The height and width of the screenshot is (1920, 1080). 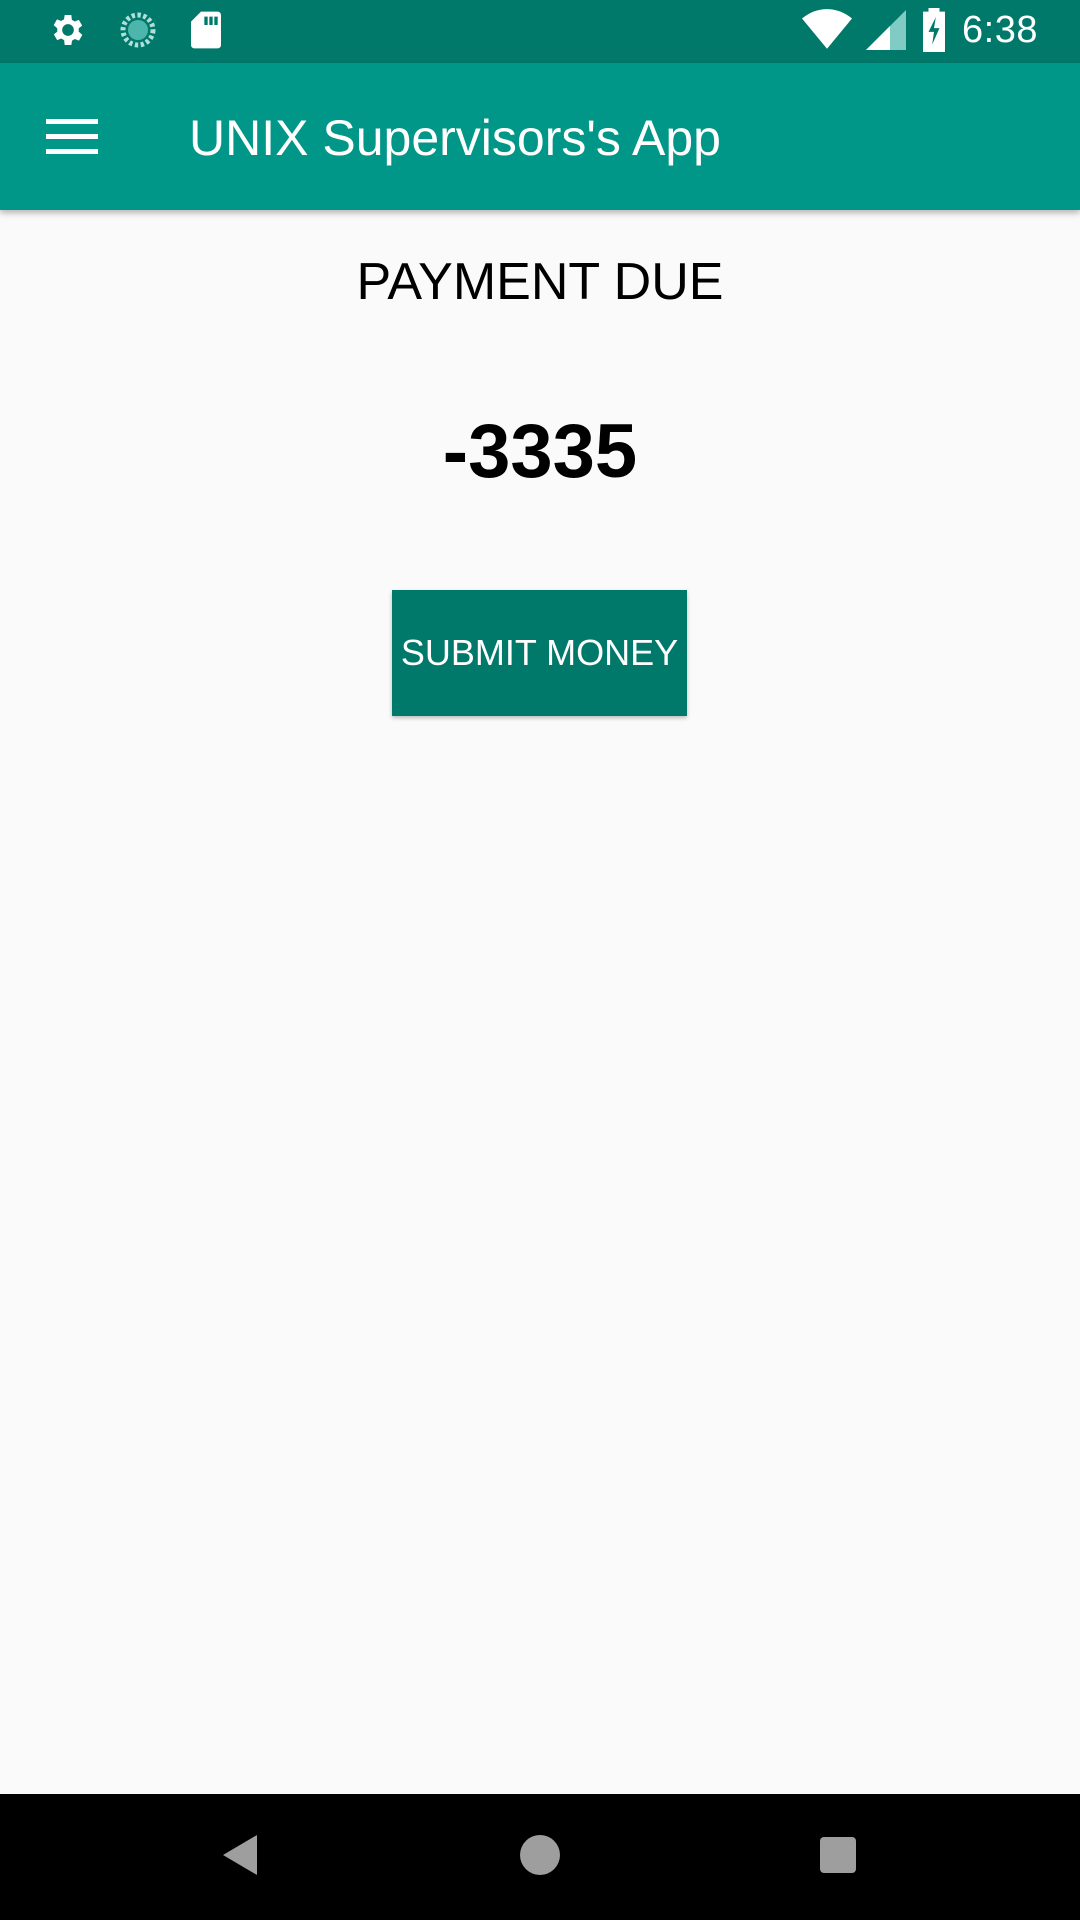 I want to click on wifi-icon, so click(x=827, y=30).